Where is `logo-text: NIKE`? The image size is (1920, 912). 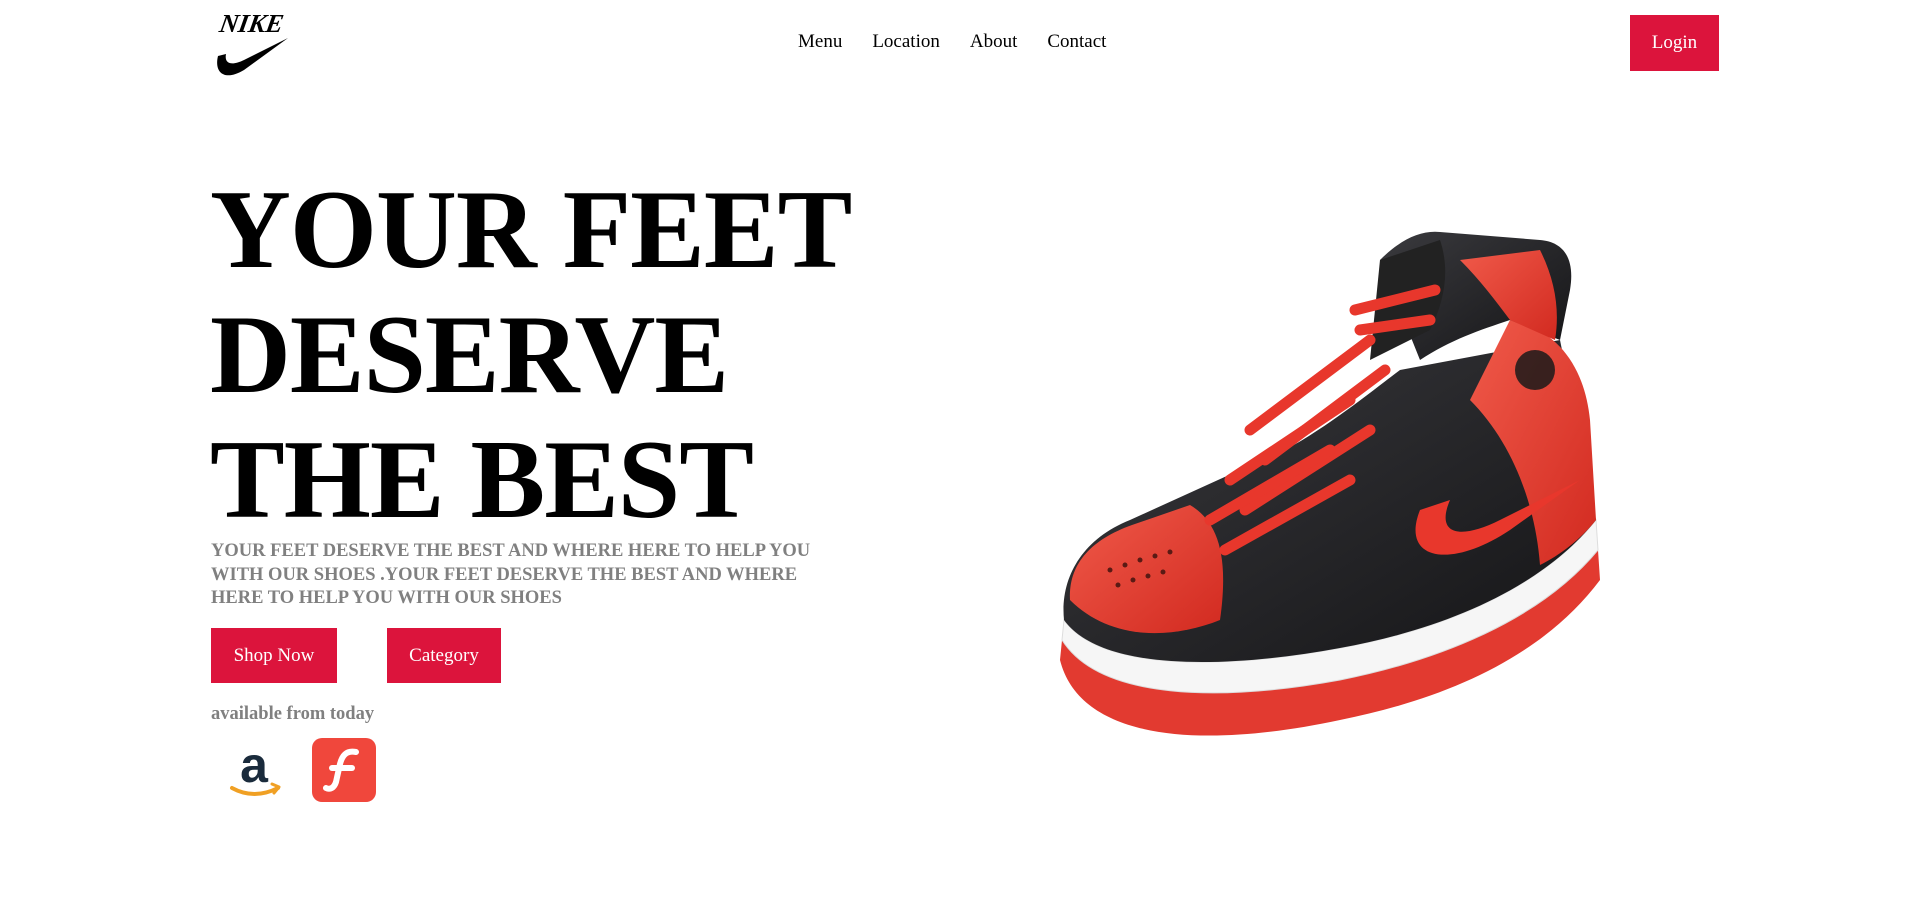
logo-text: NIKE is located at coordinates (251, 23).